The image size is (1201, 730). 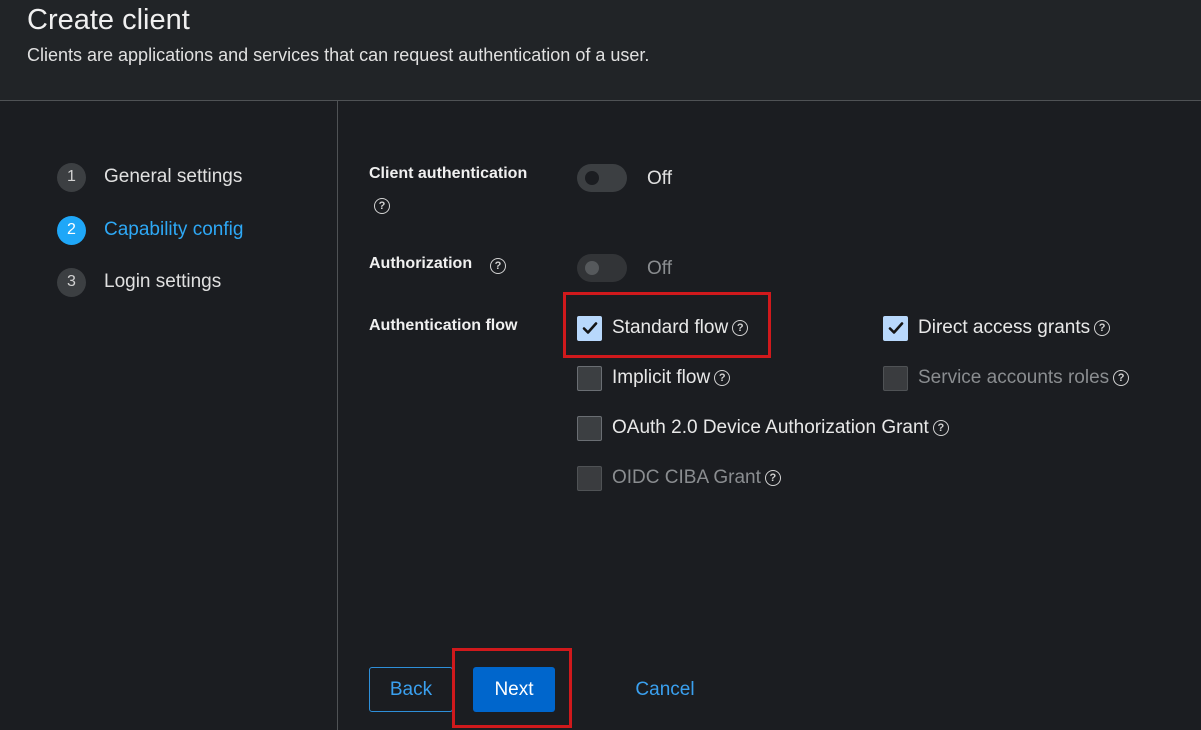 I want to click on authorization-switch, so click(x=602, y=268).